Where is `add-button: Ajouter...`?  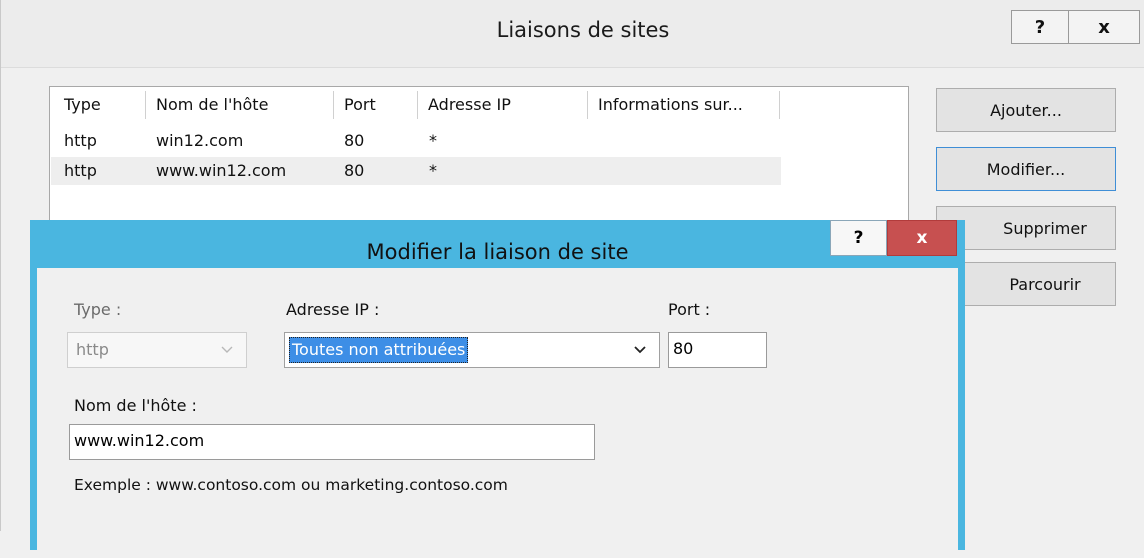 add-button: Ajouter... is located at coordinates (1026, 110).